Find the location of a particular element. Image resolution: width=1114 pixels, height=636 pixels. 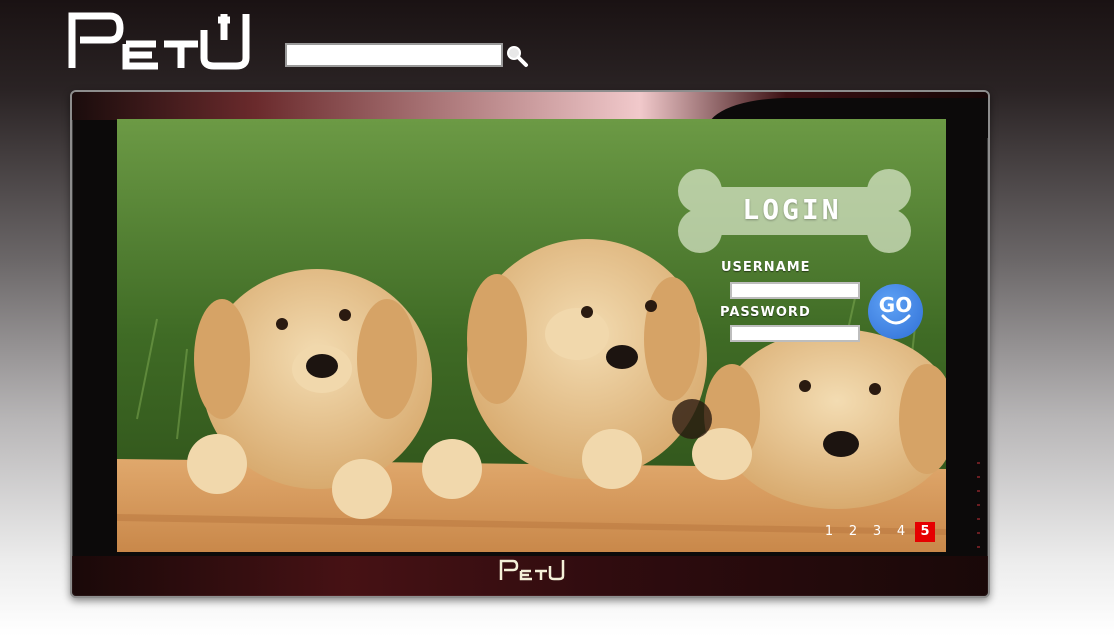

slideshow-pager: 1 2 3 4 5 is located at coordinates (877, 532).